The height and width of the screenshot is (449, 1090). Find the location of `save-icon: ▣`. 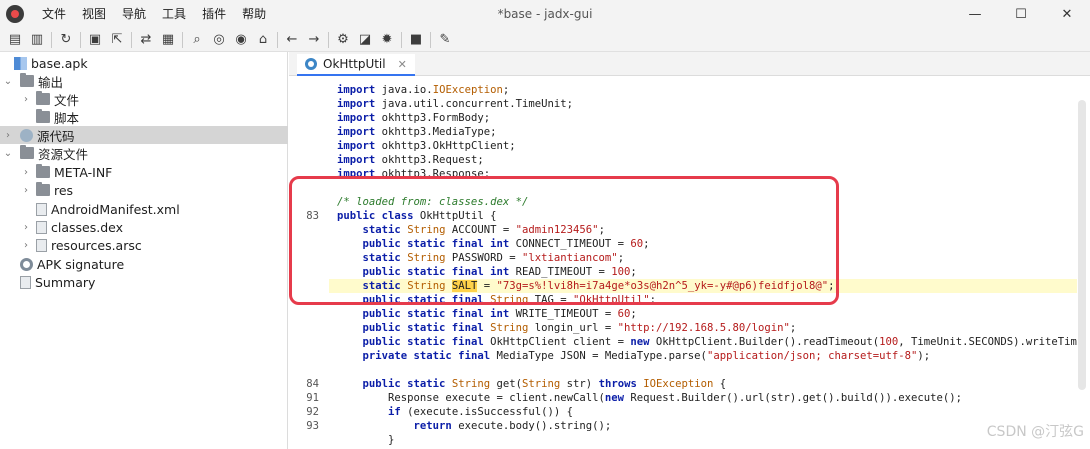

save-icon: ▣ is located at coordinates (95, 40).